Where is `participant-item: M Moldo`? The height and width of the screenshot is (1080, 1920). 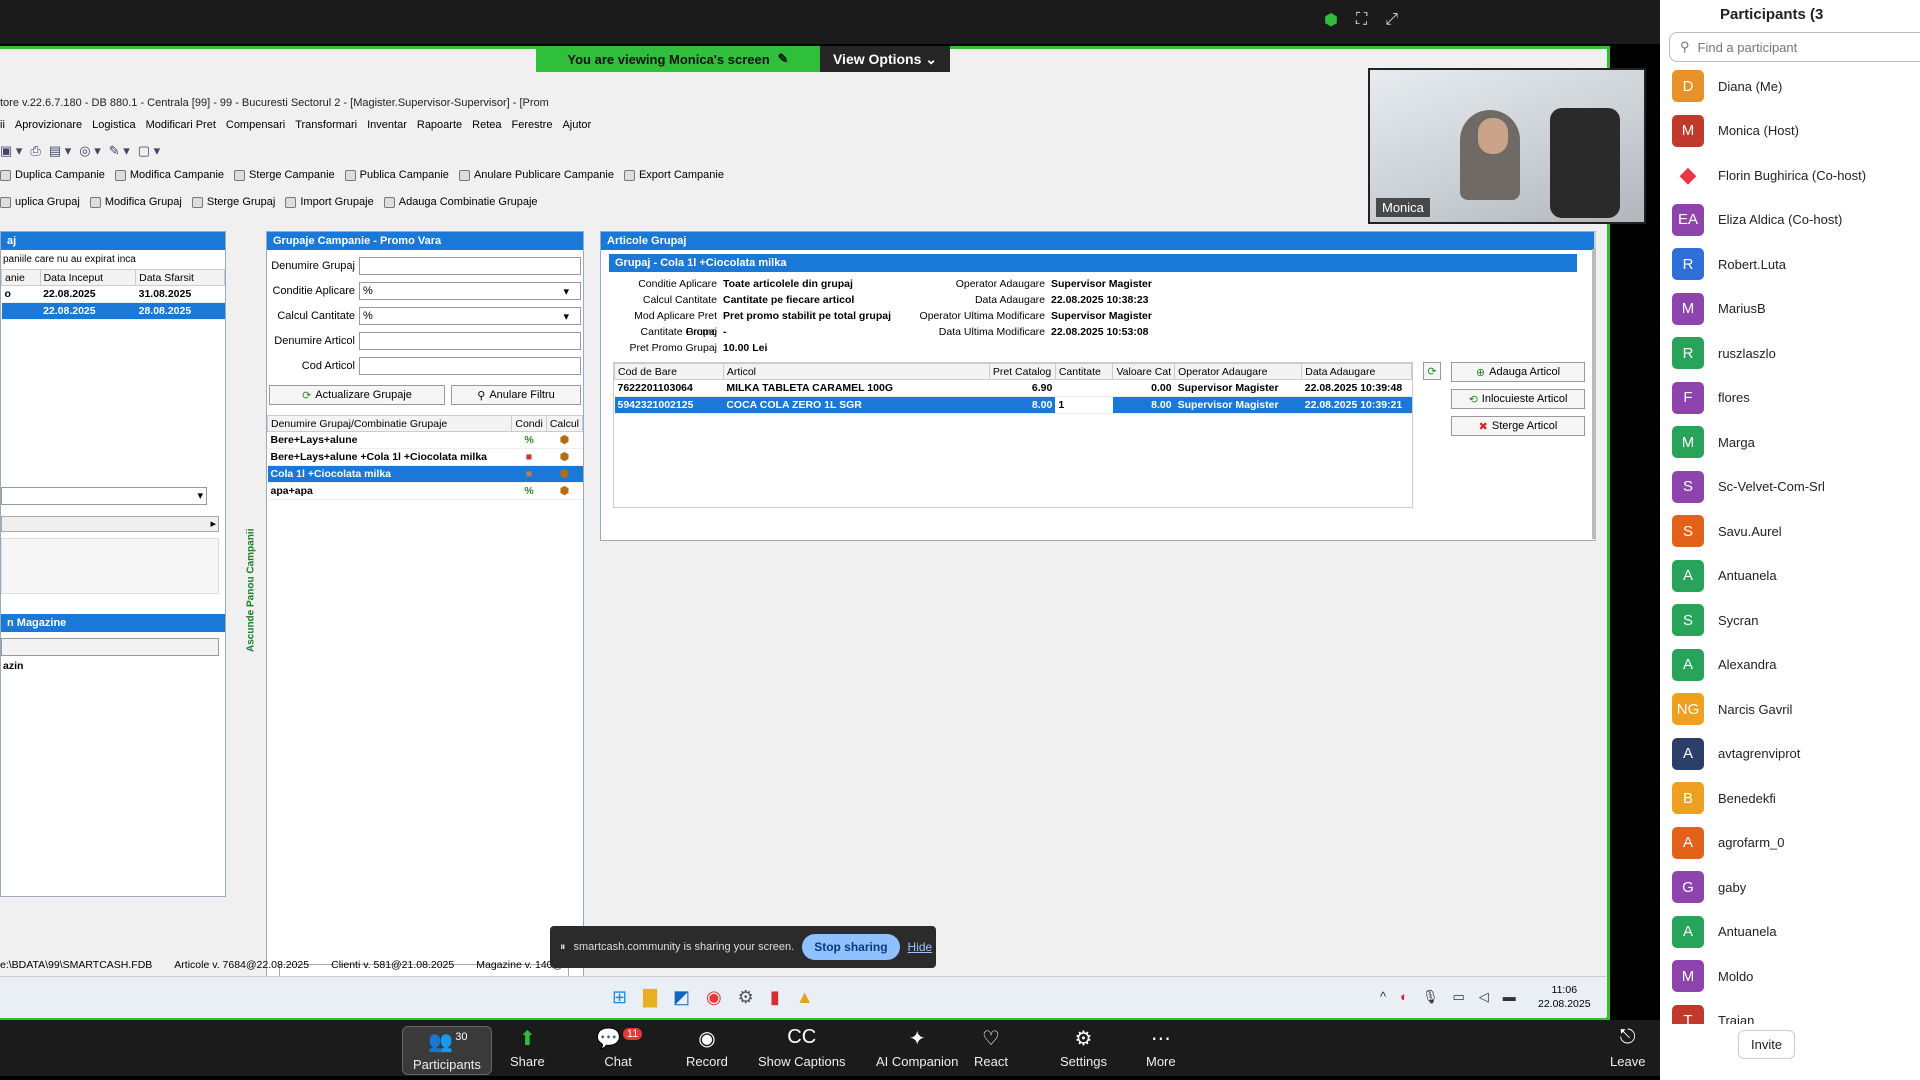
participant-item: M Moldo is located at coordinates (1790, 976).